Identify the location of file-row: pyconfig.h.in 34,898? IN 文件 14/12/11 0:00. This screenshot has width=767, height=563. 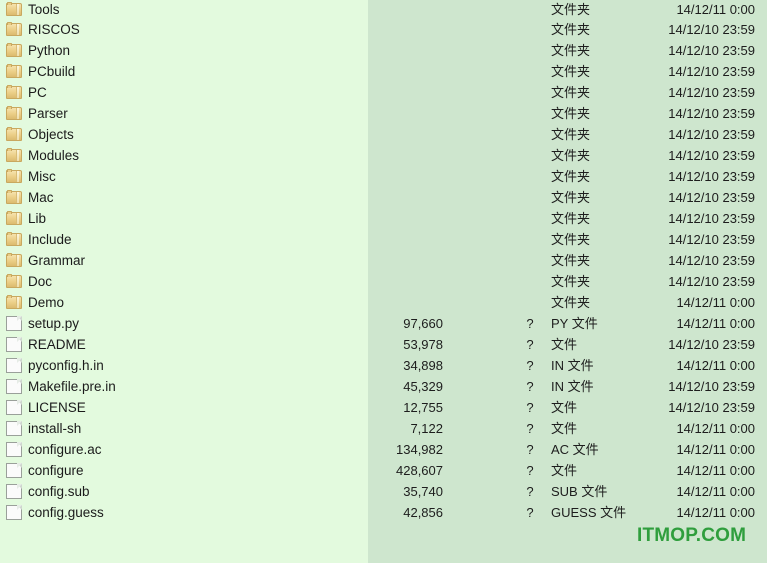
(383, 365).